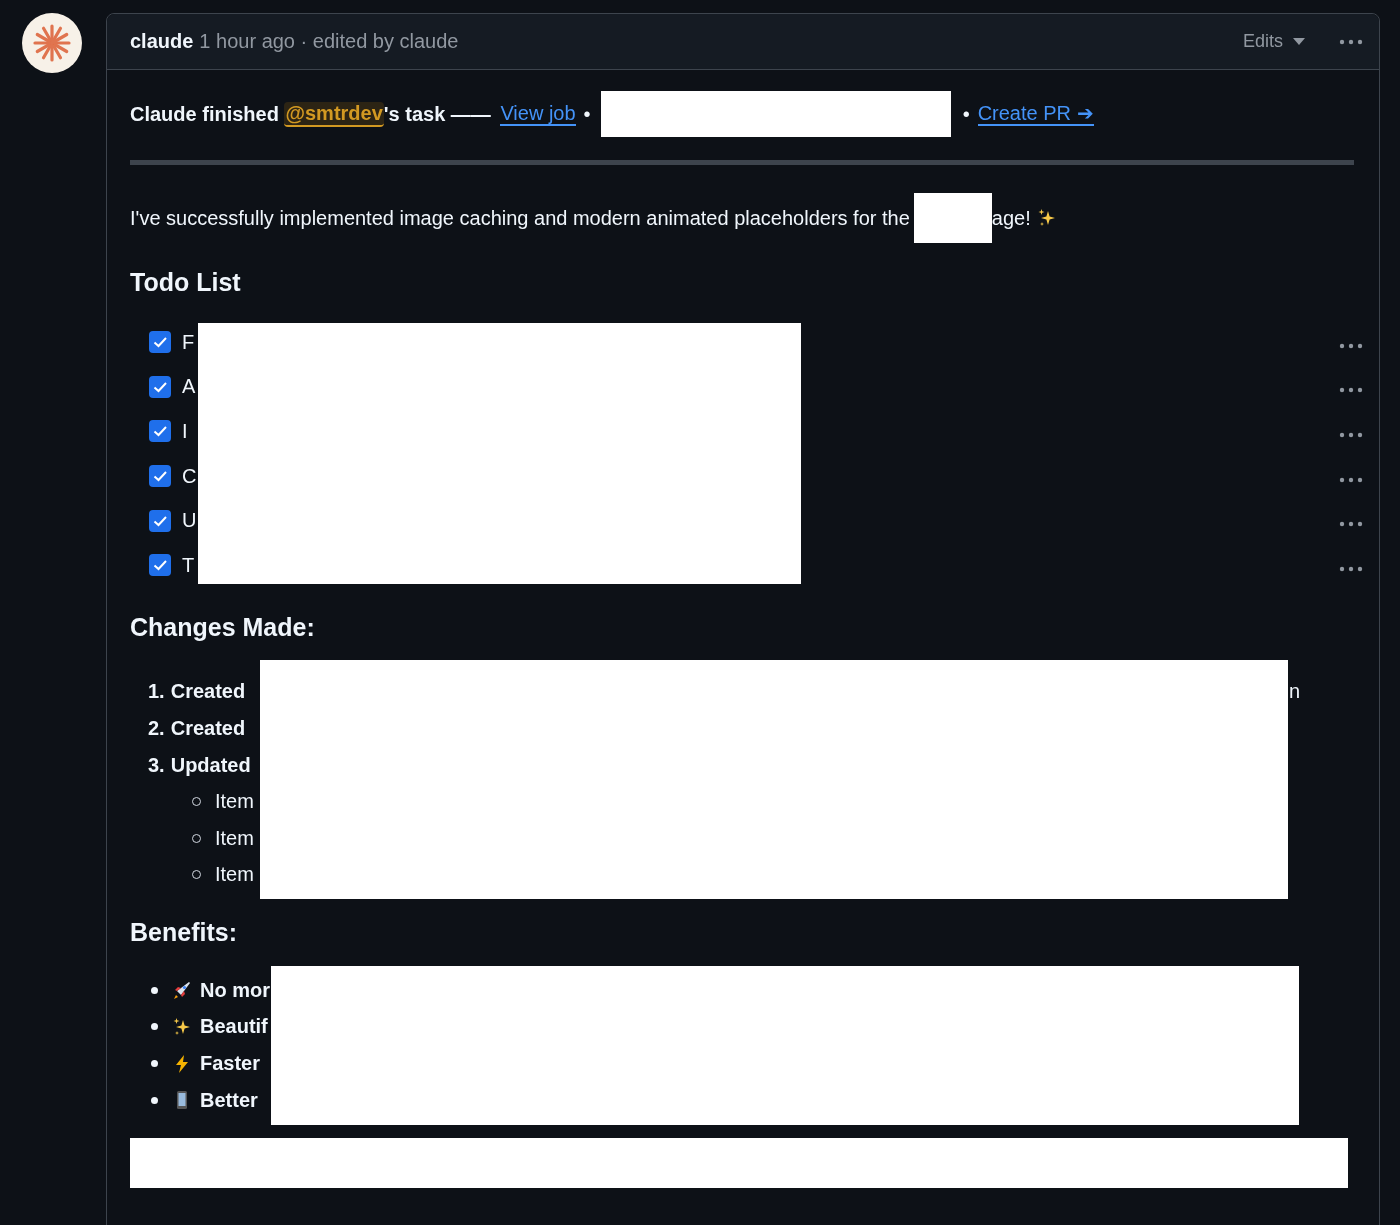 The width and height of the screenshot is (1400, 1225). Describe the element at coordinates (229, 1100) in the screenshot. I see `list-text: Better` at that location.